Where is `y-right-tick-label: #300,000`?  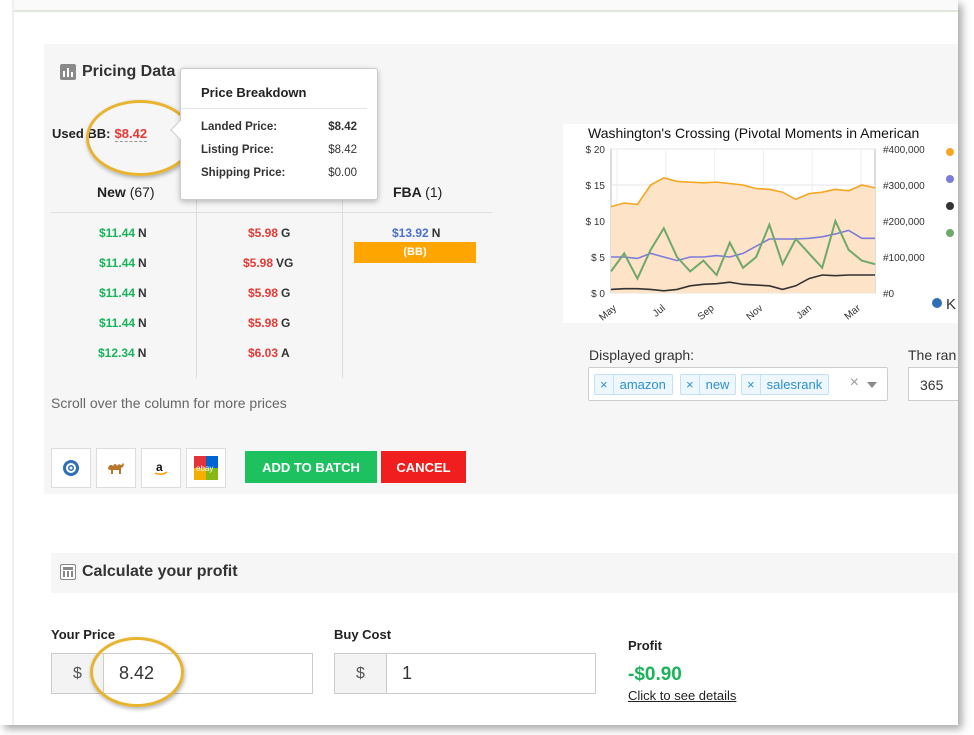
y-right-tick-label: #300,000 is located at coordinates (904, 186).